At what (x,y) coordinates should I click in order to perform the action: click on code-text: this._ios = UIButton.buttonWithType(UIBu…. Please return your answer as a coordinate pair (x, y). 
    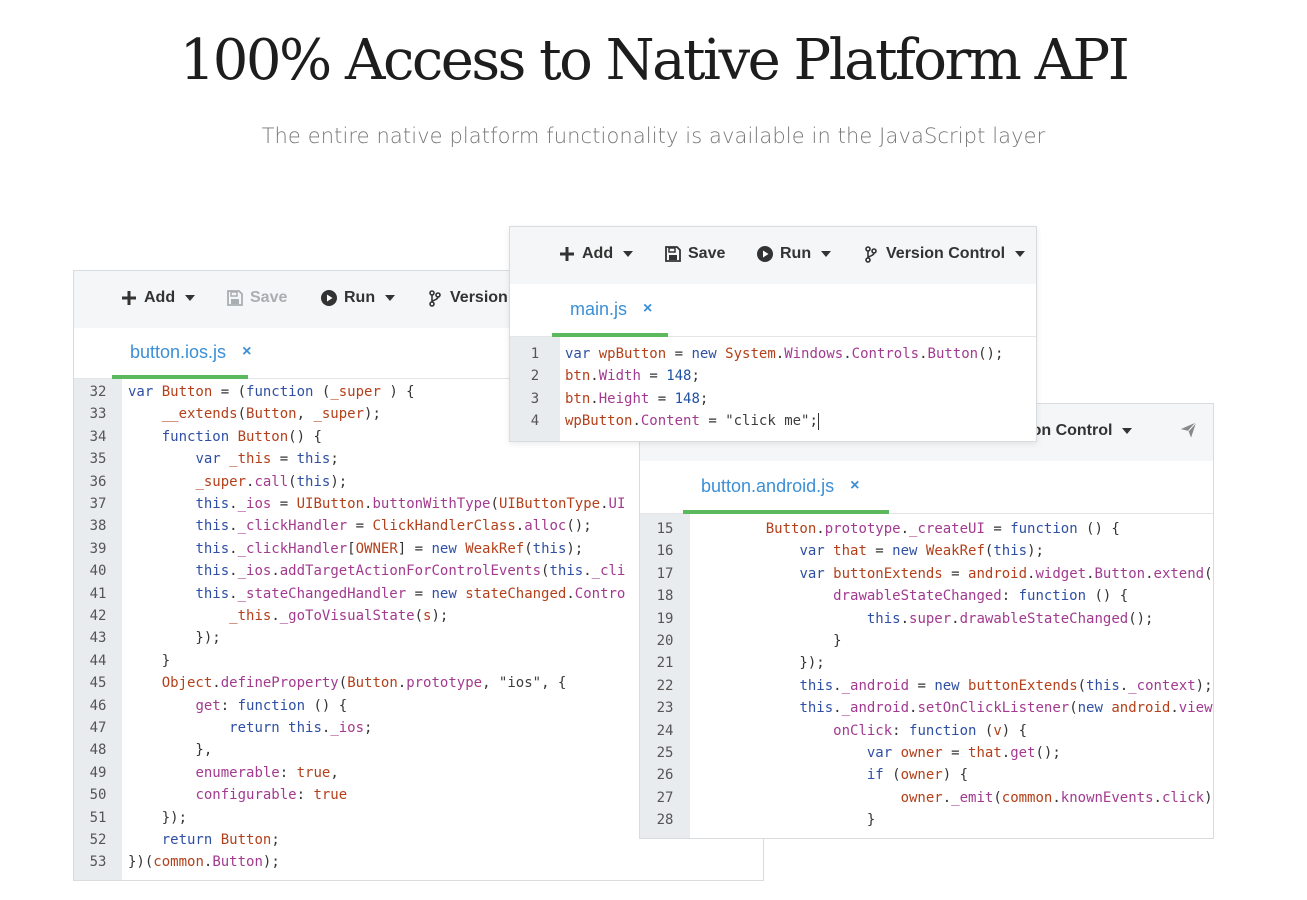
    Looking at the image, I should click on (410, 504).